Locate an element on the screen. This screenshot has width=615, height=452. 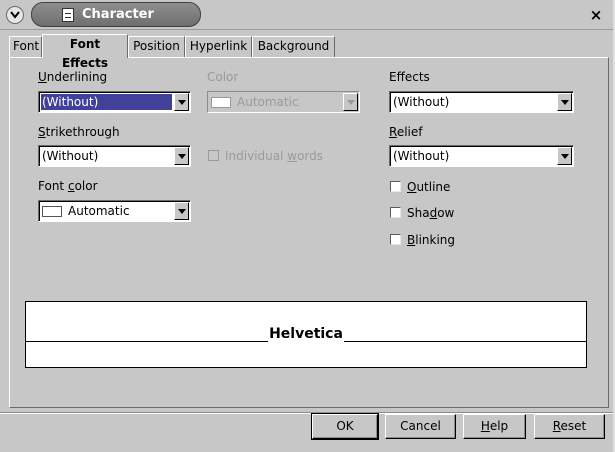
color-value: Automatic is located at coordinates (275, 102).